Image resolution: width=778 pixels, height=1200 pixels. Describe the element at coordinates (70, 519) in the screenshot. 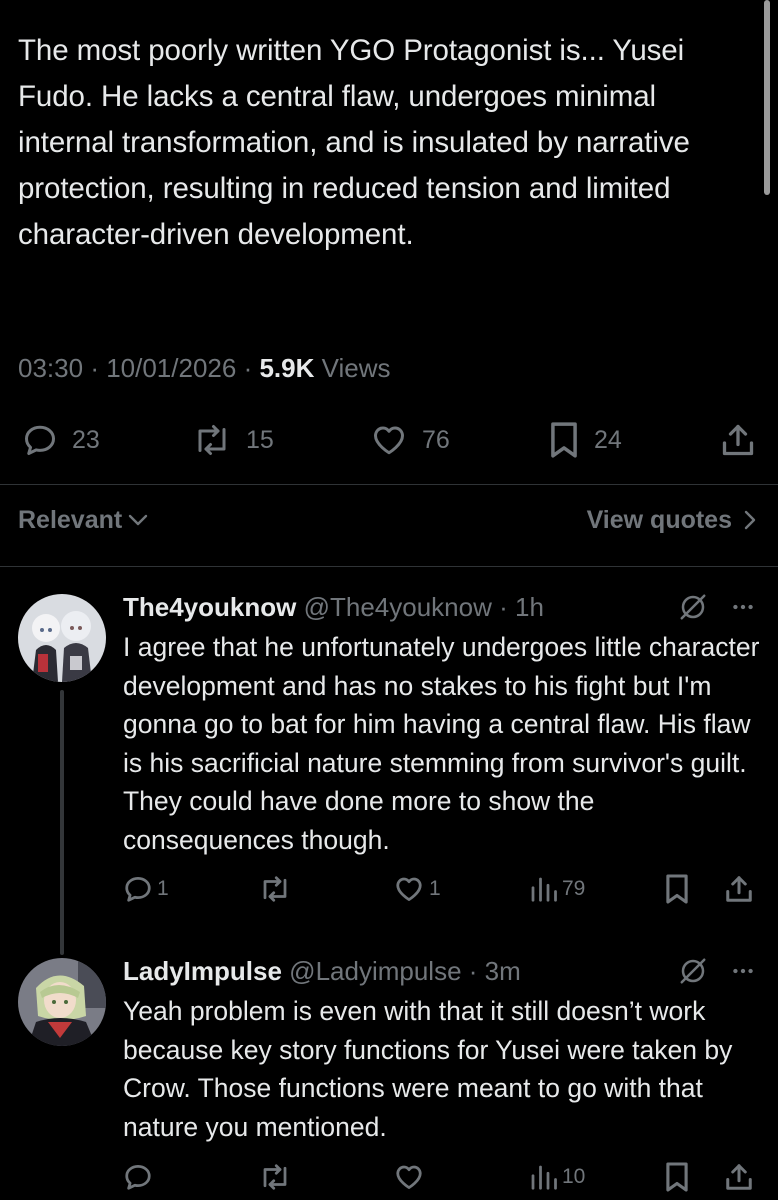

I see `sort-label: Relevant` at that location.